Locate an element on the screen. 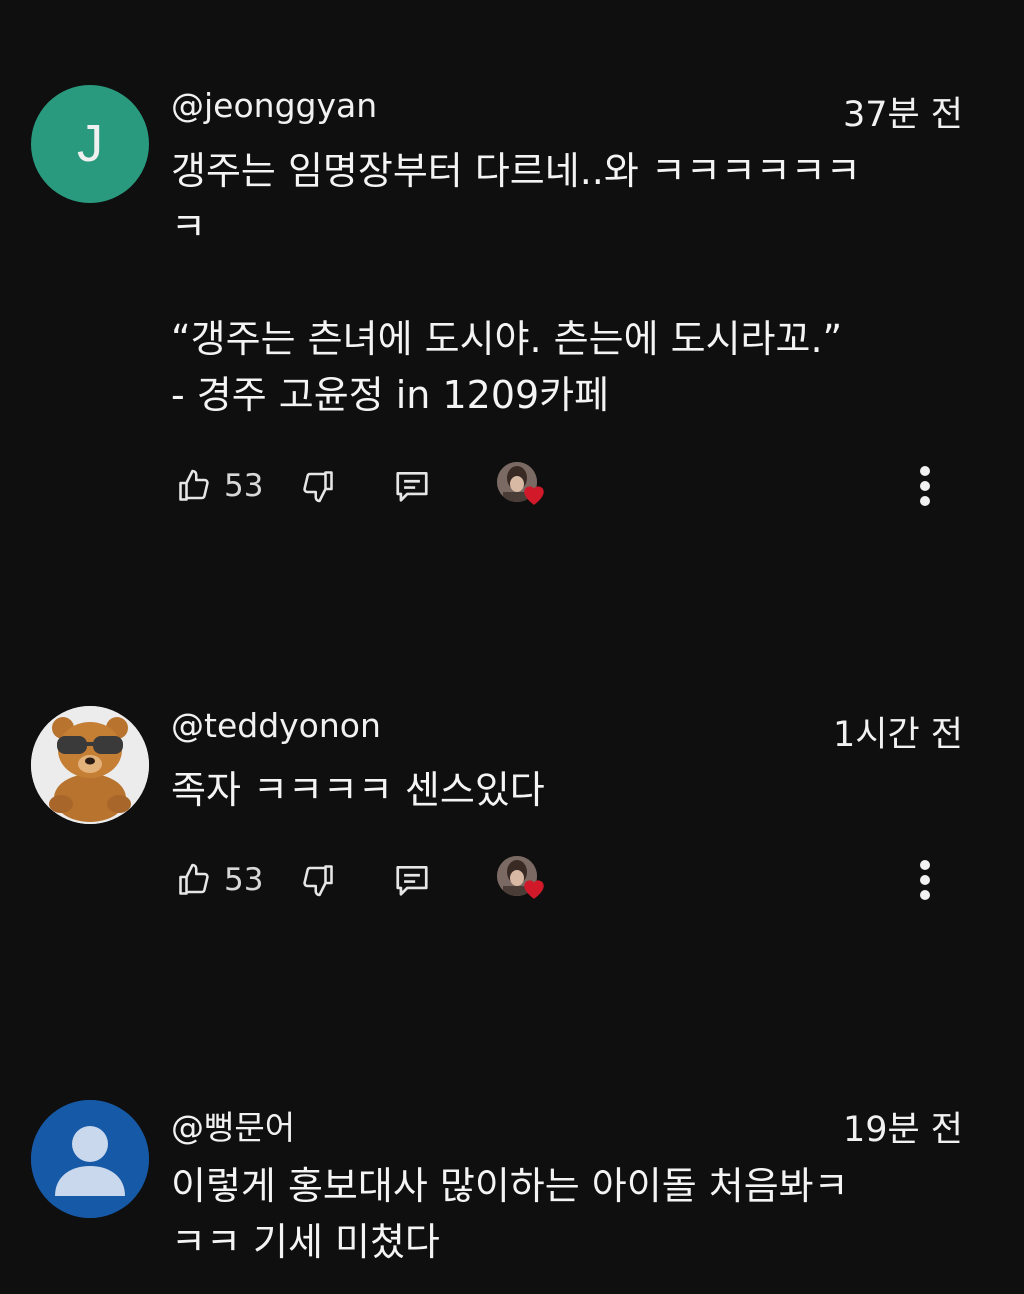  comment-line: ㅋ is located at coordinates (188, 227).